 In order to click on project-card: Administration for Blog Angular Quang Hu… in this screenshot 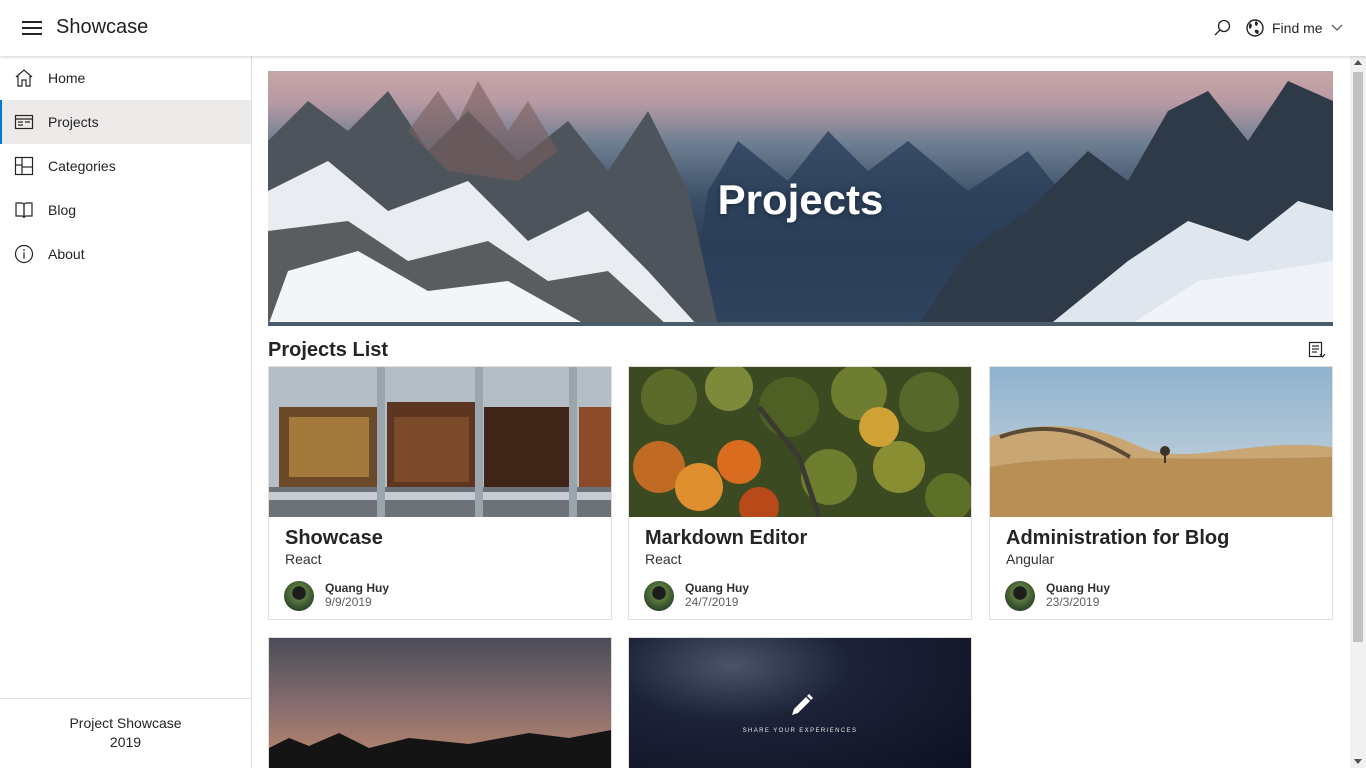, I will do `click(1161, 493)`.